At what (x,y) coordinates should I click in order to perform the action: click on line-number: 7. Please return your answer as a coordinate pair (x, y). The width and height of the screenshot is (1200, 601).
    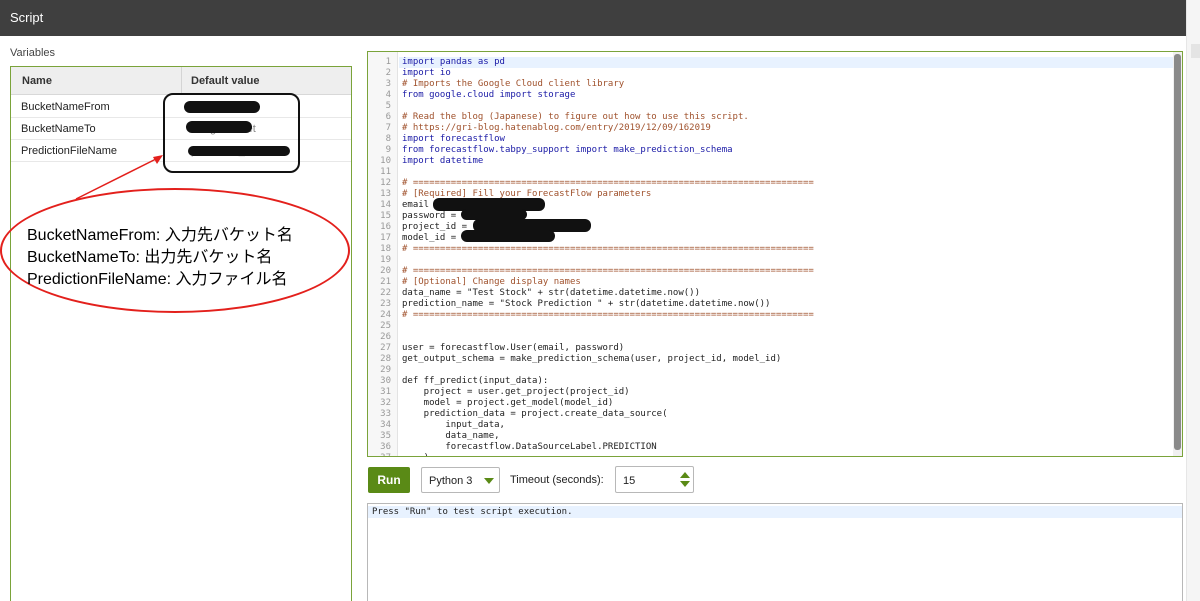
    Looking at the image, I should click on (388, 128).